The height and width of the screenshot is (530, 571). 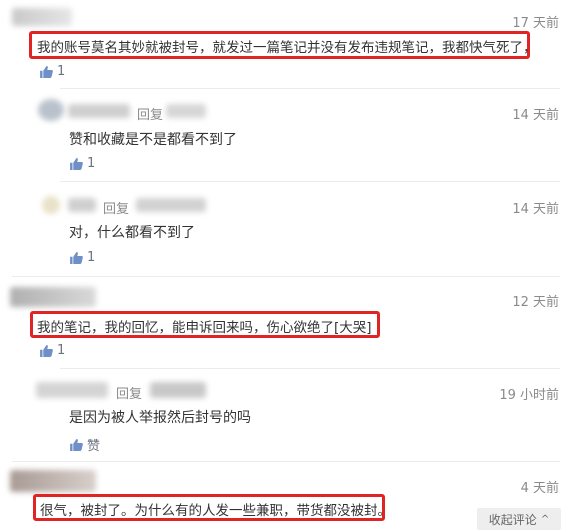 I want to click on reply-text: 是因为被人举报然后封号的吗, so click(x=160, y=418).